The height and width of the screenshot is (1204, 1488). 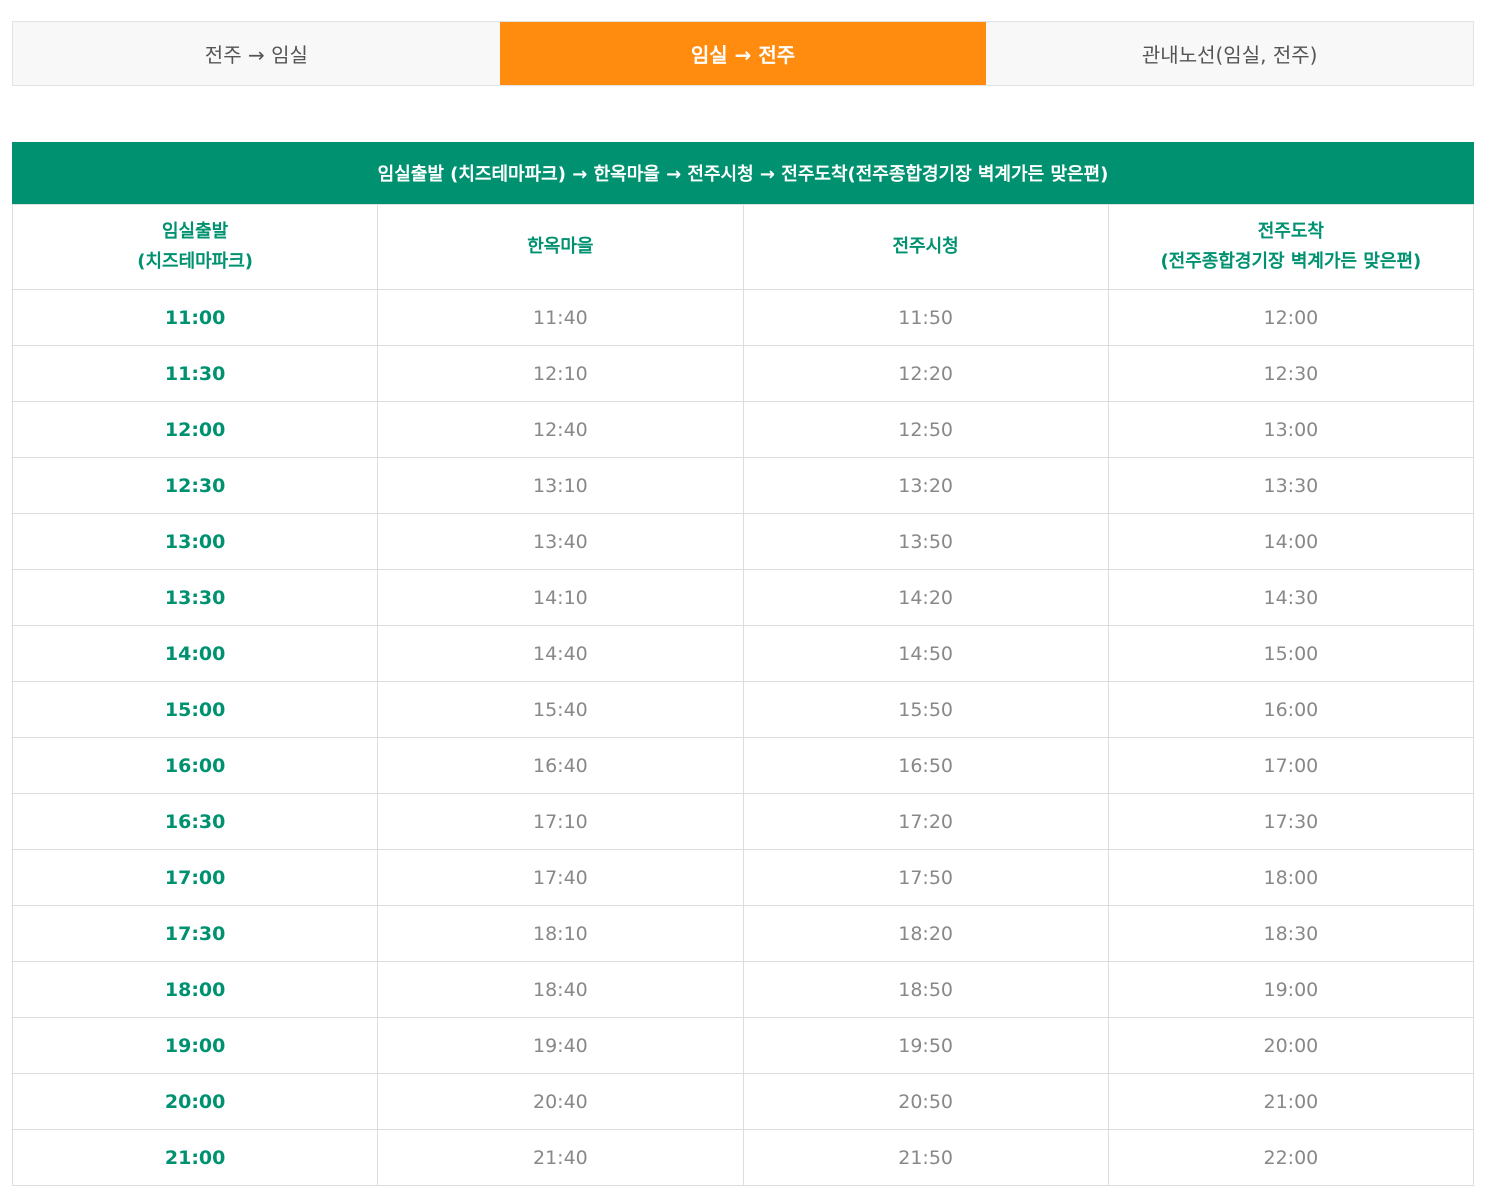 I want to click on time-jeonju-city-hall: 14:50, so click(x=925, y=653).